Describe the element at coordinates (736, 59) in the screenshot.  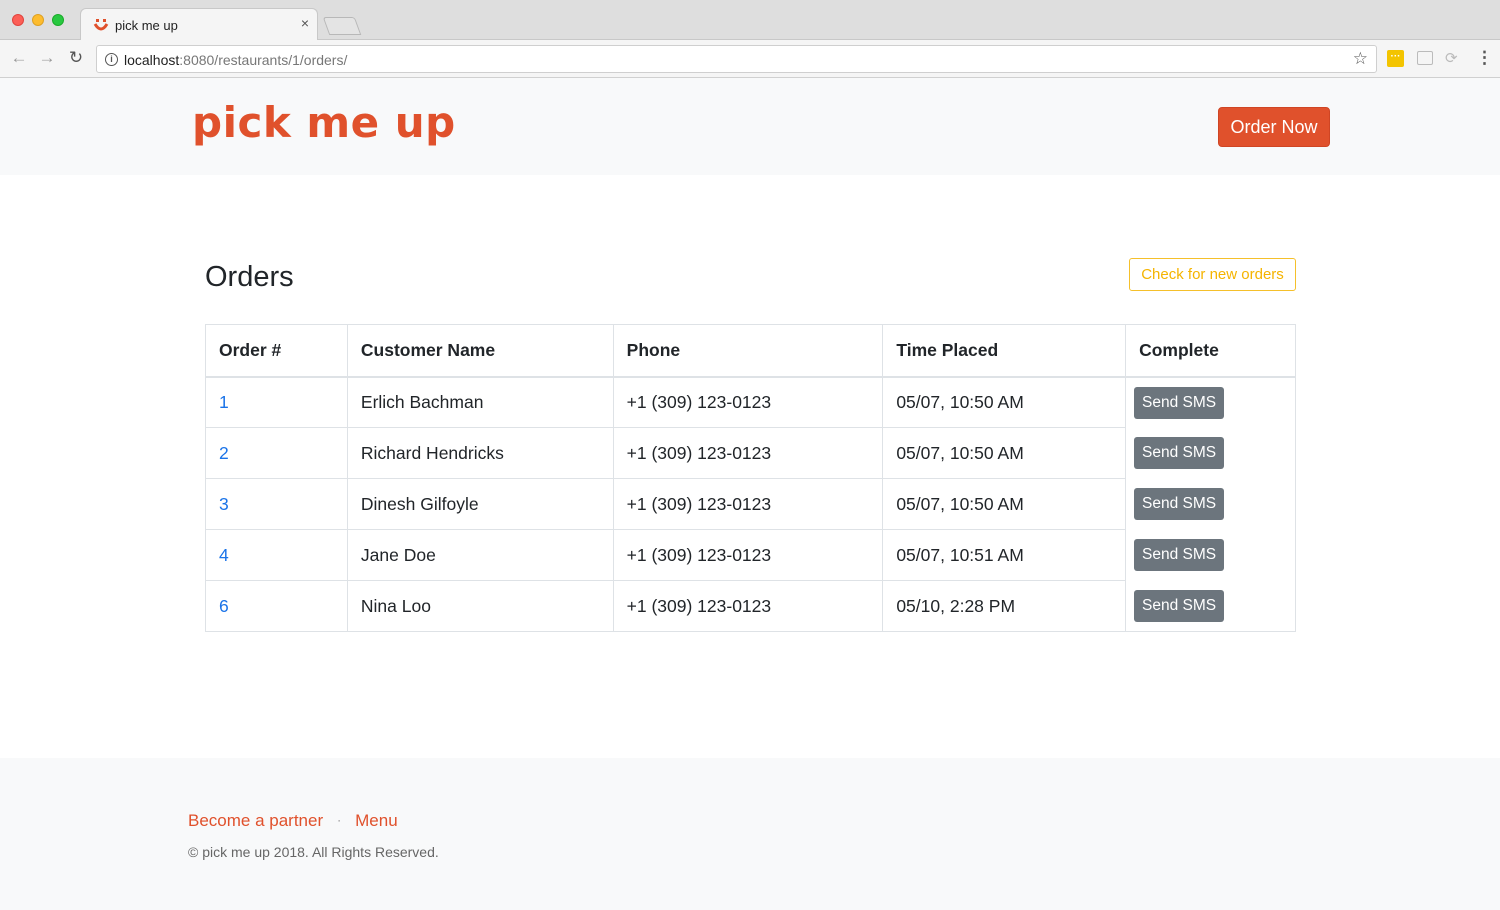
I see `address-bar: i localhost:8080/restaurants/1/orders/ ☆` at that location.